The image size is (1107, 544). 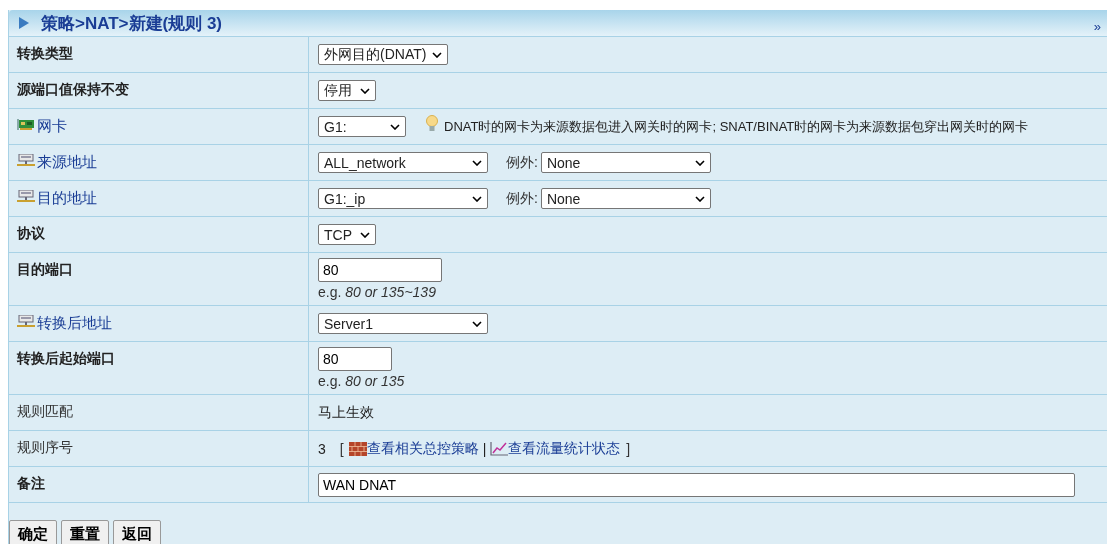 What do you see at coordinates (403, 323) in the screenshot?
I see `dropdown: Server1` at bounding box center [403, 323].